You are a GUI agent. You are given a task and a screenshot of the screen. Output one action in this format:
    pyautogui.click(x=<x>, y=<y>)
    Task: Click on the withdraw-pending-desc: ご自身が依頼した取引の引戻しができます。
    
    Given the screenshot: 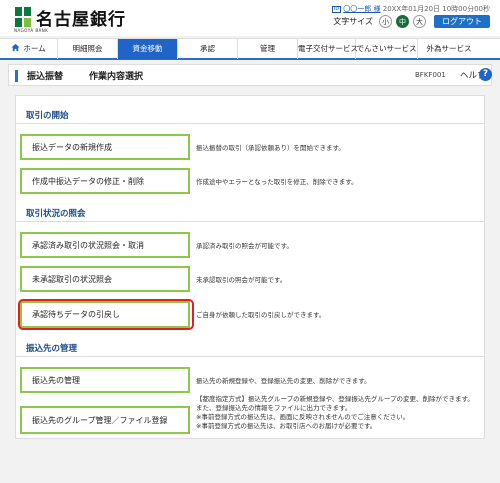 What is the action you would take?
    pyautogui.click(x=261, y=315)
    